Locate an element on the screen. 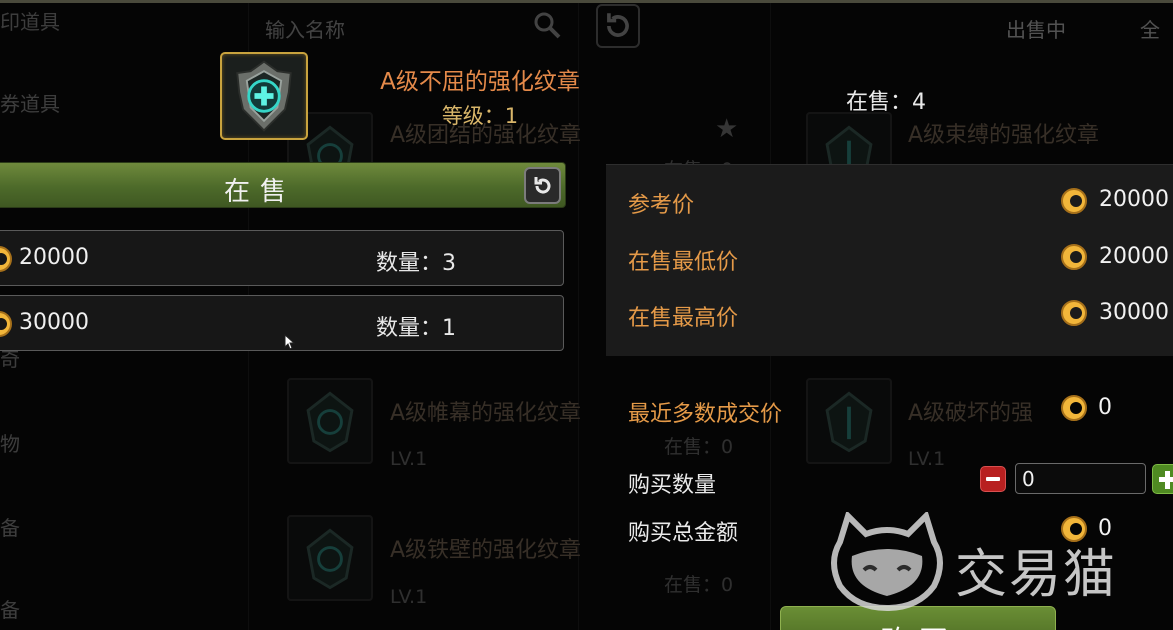  listing-price: 30000 is located at coordinates (54, 322).